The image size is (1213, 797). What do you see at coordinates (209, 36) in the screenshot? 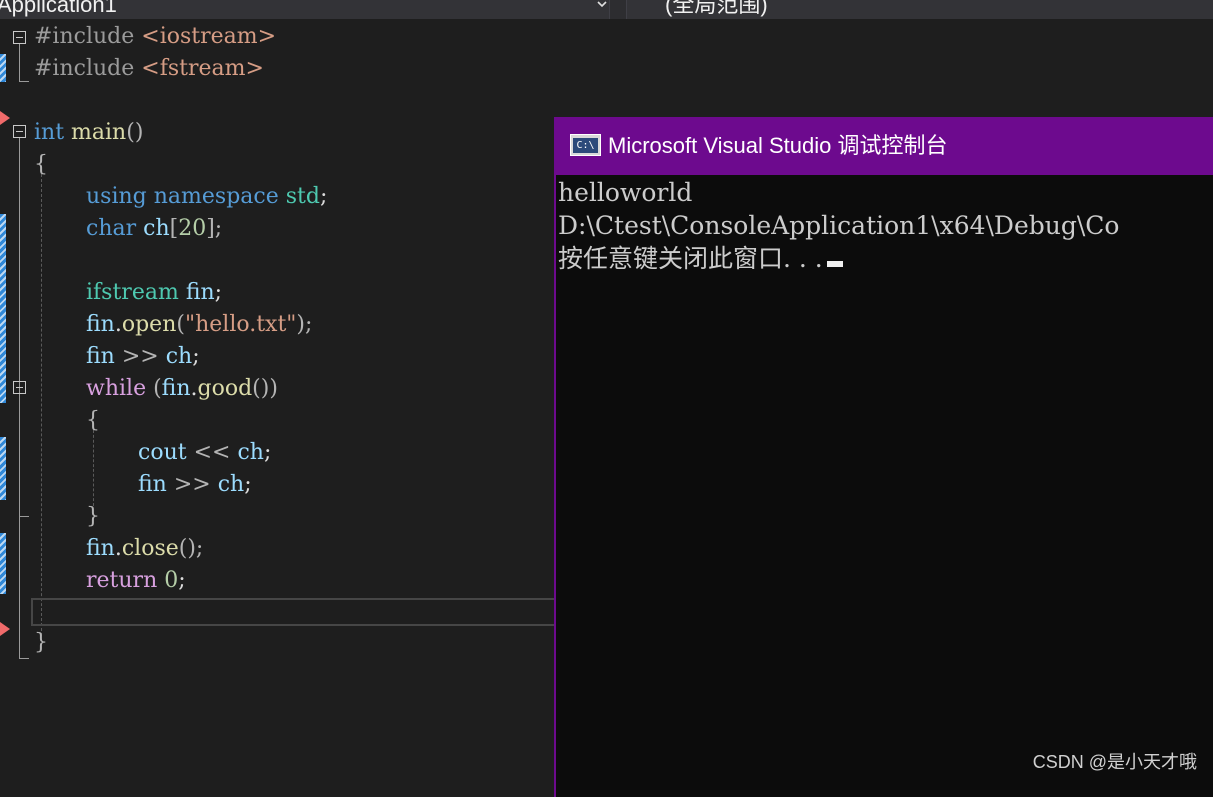
I see `include-header: <iostream>` at bounding box center [209, 36].